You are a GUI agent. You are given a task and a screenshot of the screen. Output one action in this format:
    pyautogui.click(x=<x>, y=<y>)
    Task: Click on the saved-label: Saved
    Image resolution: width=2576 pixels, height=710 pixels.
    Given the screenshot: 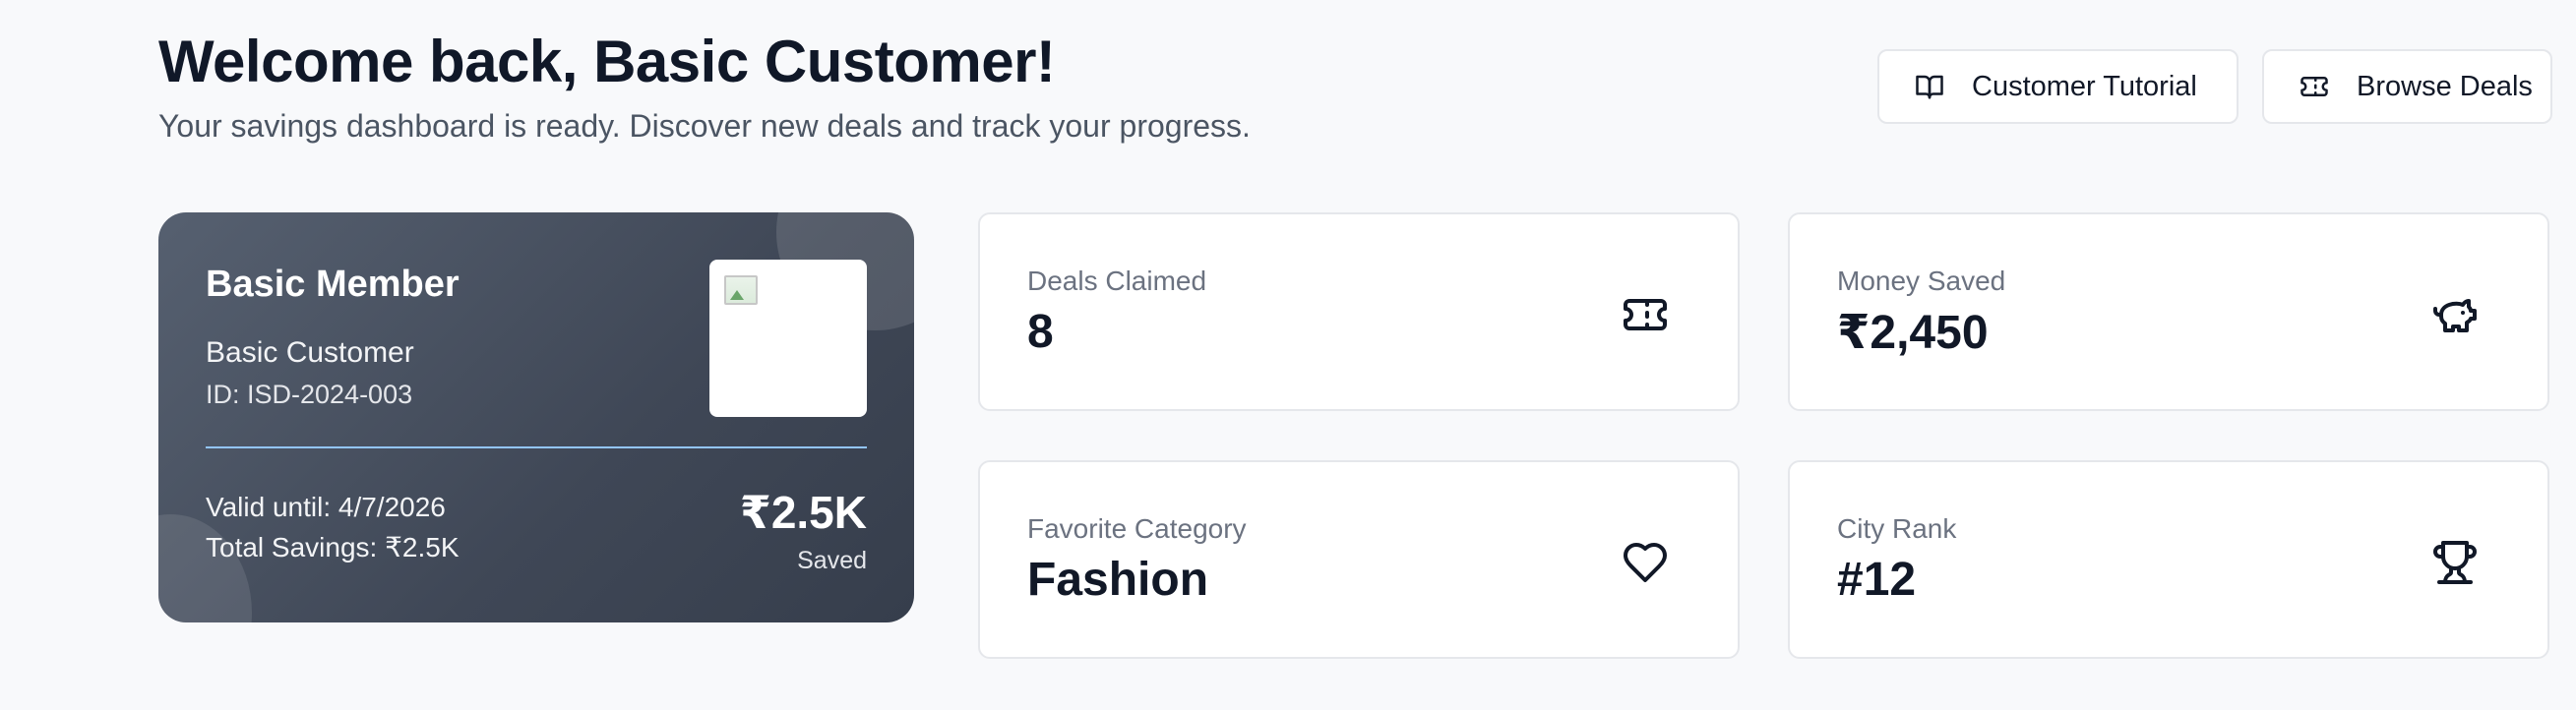 What is the action you would take?
    pyautogui.click(x=832, y=560)
    